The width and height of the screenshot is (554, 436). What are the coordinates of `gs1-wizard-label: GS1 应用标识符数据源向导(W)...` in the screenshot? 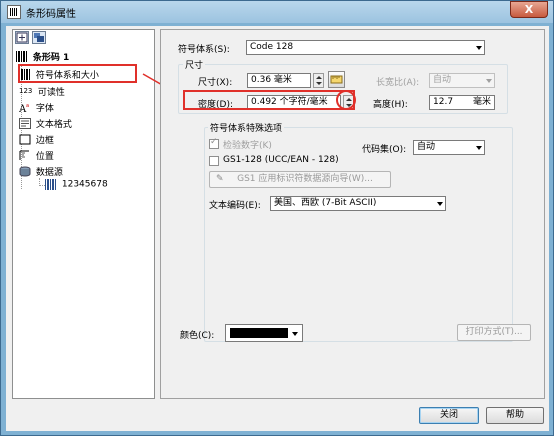 It's located at (305, 179).